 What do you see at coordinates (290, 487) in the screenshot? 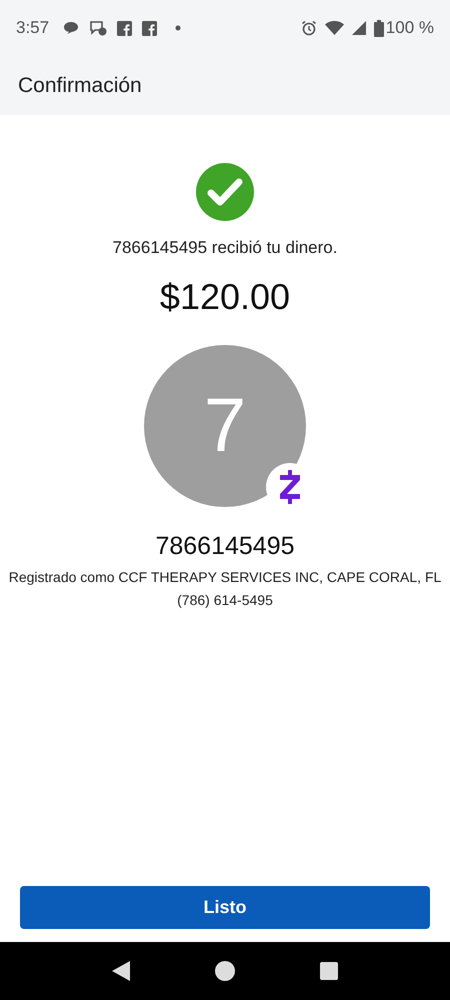
I see `z-logo-icon` at bounding box center [290, 487].